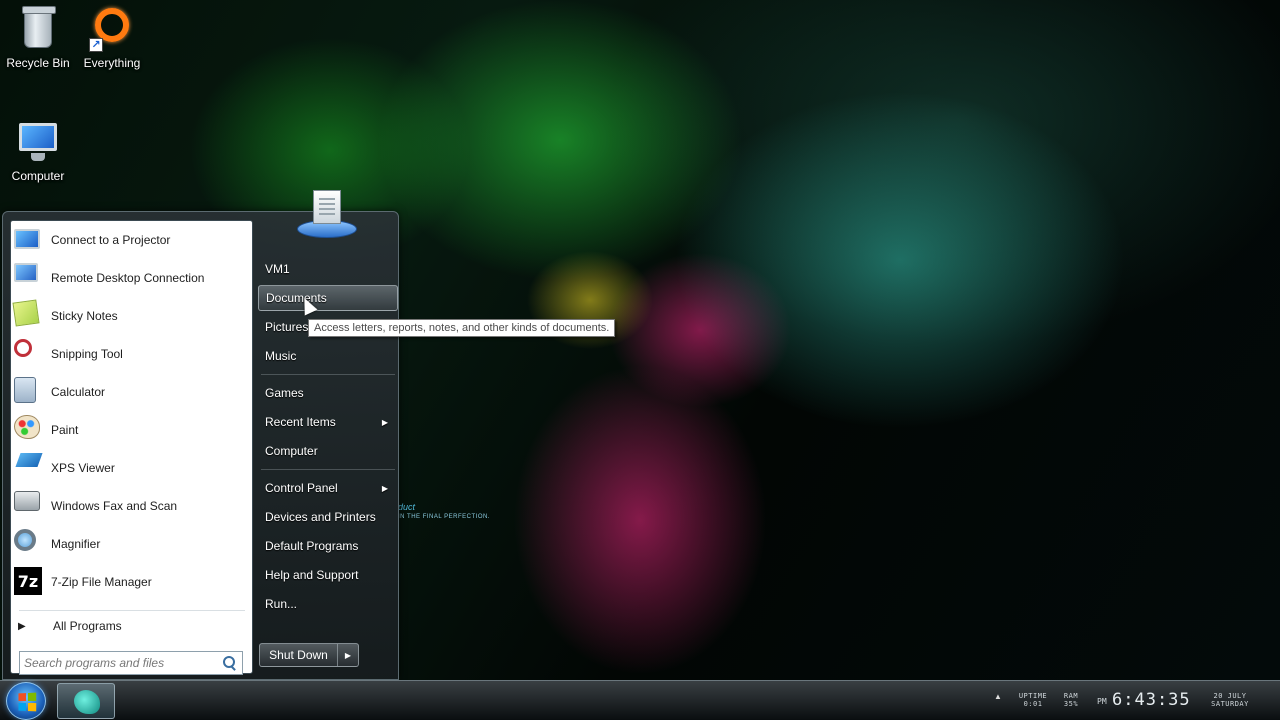 The image size is (1280, 720). I want to click on program-paint: Paint, so click(132, 430).